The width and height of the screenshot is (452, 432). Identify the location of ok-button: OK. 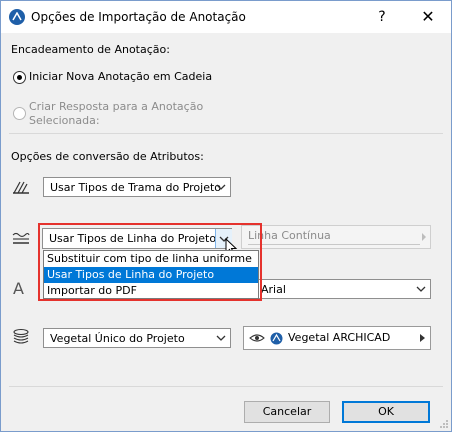
(386, 412).